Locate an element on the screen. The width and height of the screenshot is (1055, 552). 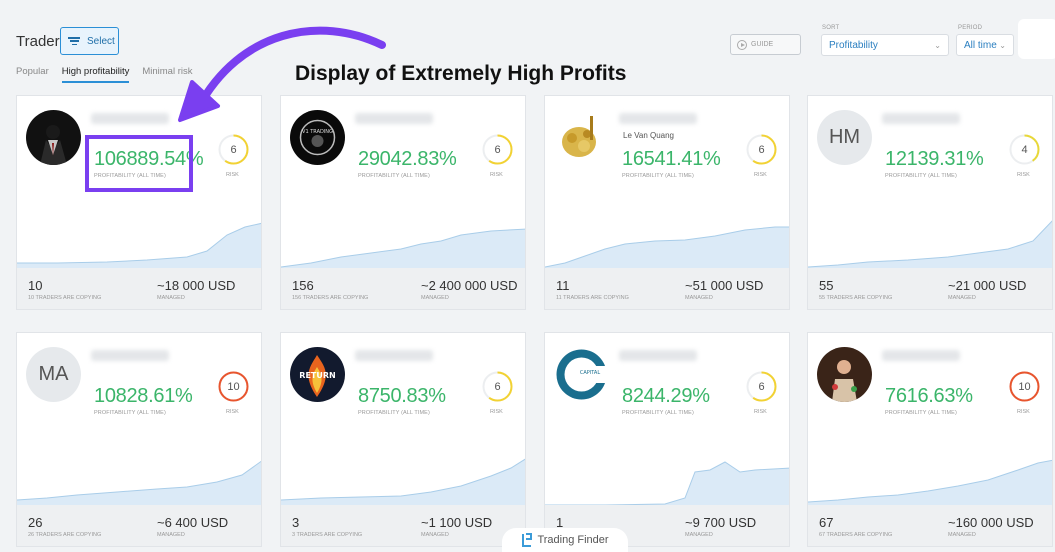
copiers-label: 67 TRADERS ARE COPYING is located at coordinates (856, 535).